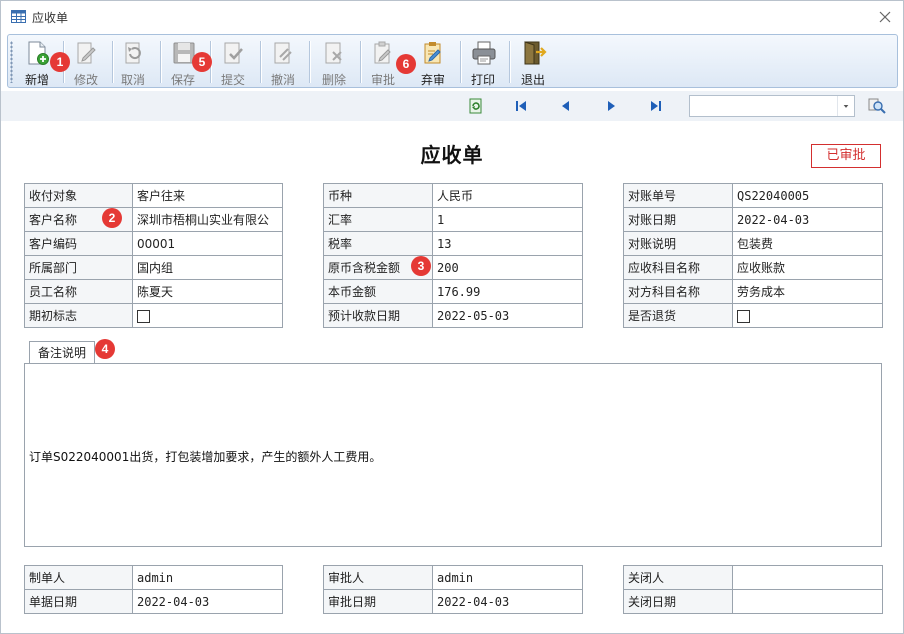 This screenshot has width=904, height=634. I want to click on closer-table: 关闭人 关闭日期, so click(753, 589).